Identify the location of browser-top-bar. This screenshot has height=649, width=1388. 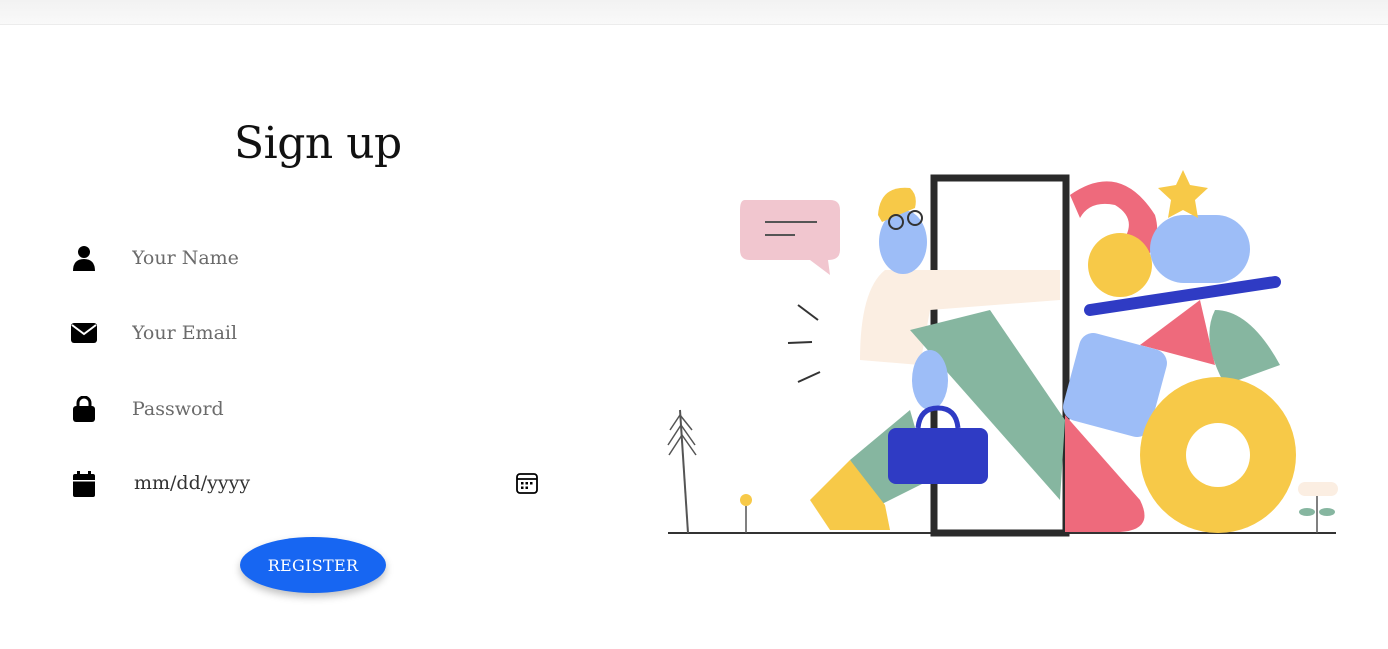
(694, 12).